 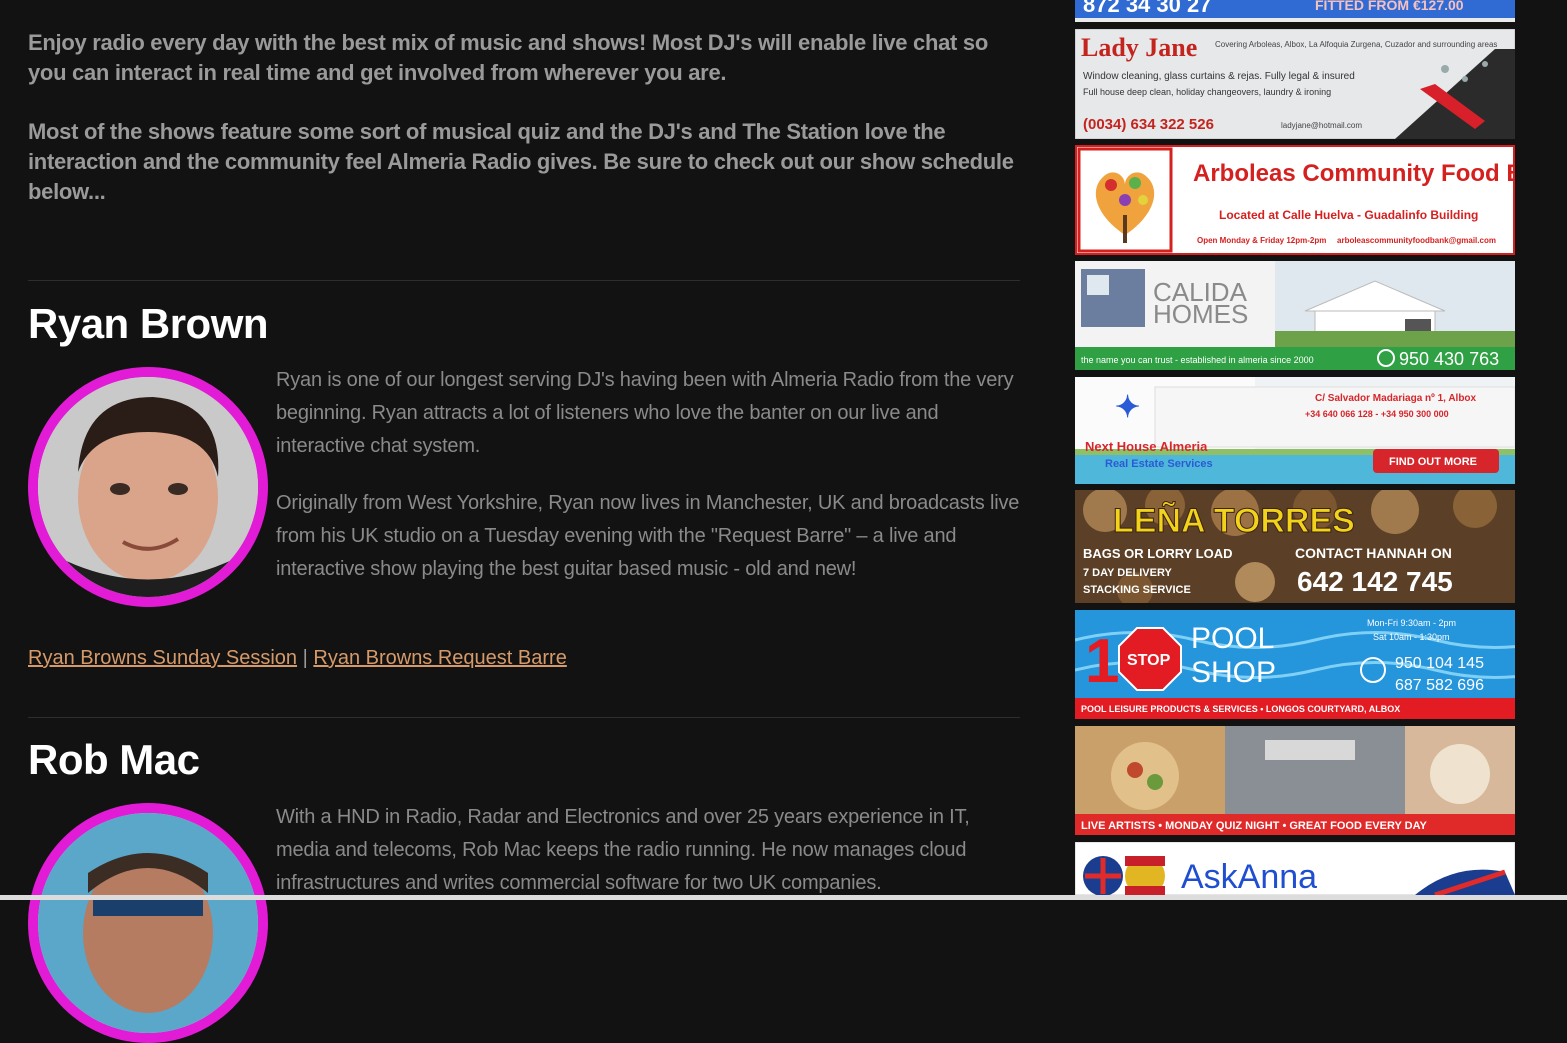 I want to click on rob-portrait-icon, so click(x=148, y=923).